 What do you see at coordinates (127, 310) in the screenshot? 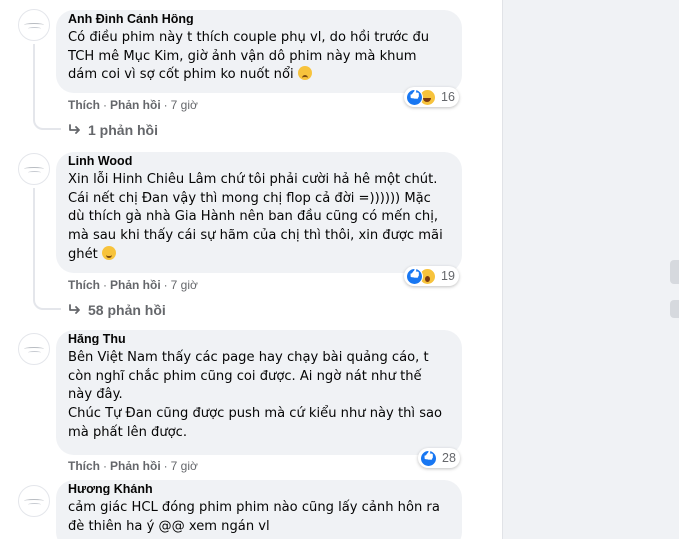
I see `replies-count-label: 58 phản hồi` at bounding box center [127, 310].